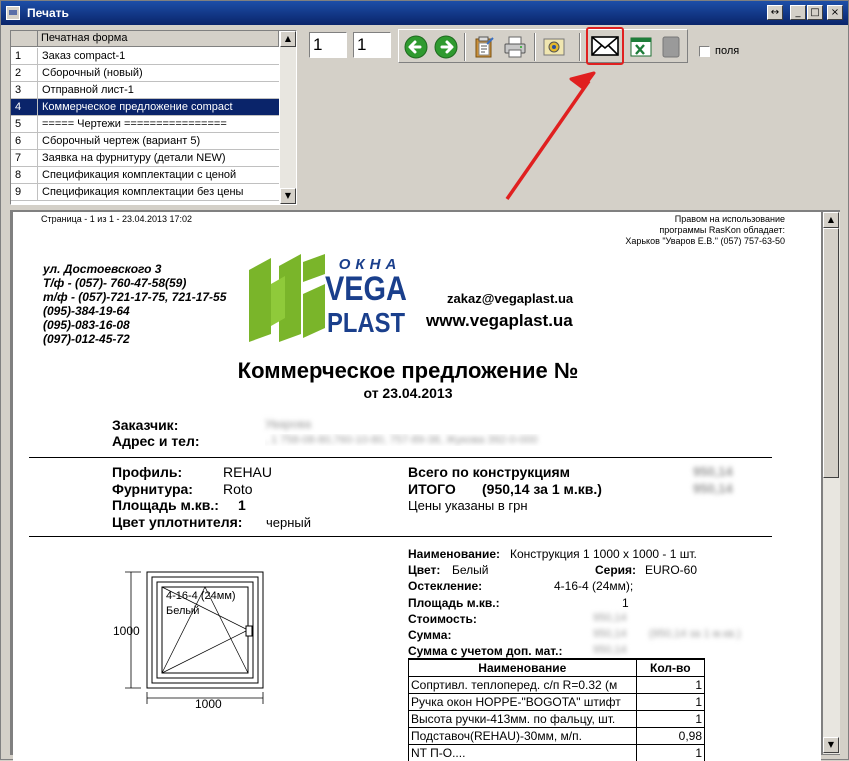 The image size is (849, 761). Describe the element at coordinates (156, 441) in the screenshot. I see `address-label: Адрес и тел:` at that location.